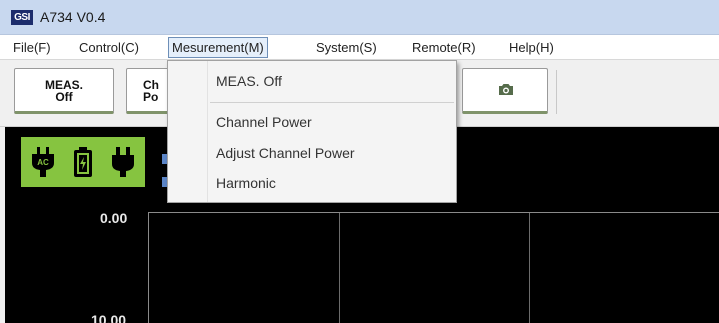 The height and width of the screenshot is (323, 719). Describe the element at coordinates (73, 17) in the screenshot. I see `window-title: A734 V0.4` at that location.